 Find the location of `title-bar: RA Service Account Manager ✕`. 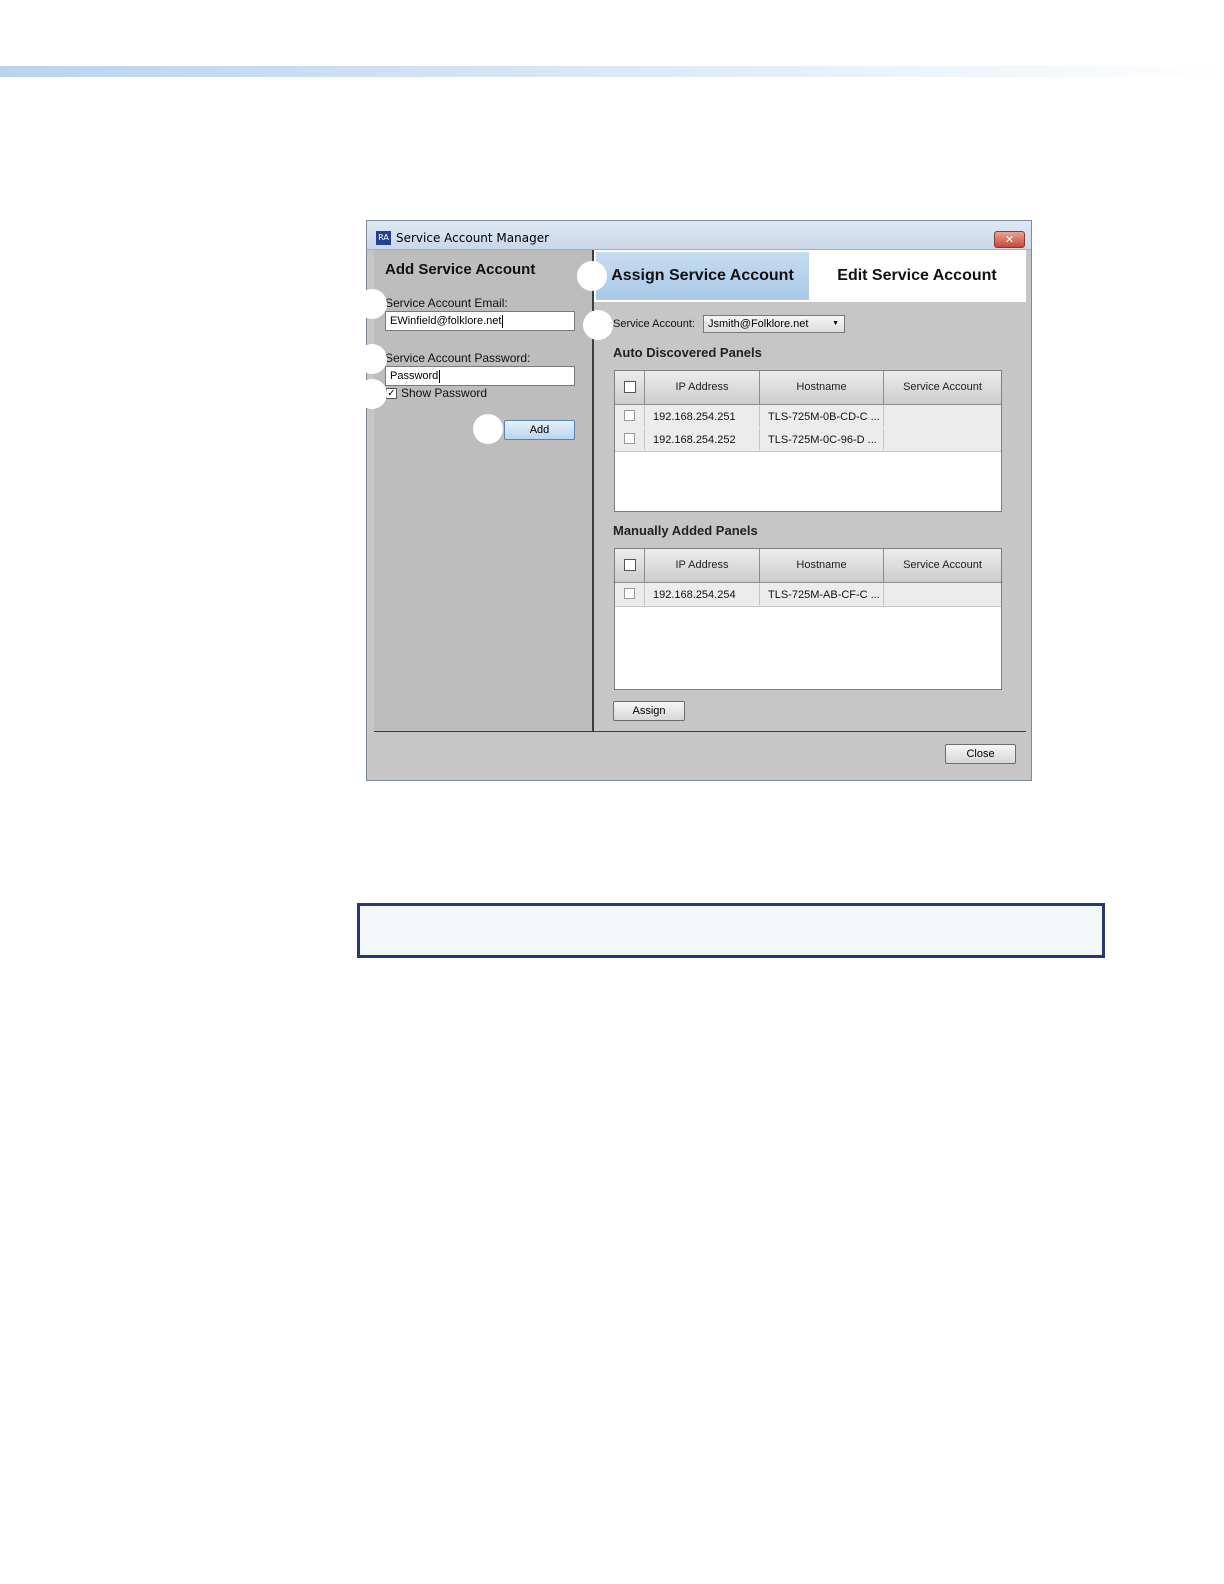

title-bar: RA Service Account Manager ✕ is located at coordinates (699, 235).